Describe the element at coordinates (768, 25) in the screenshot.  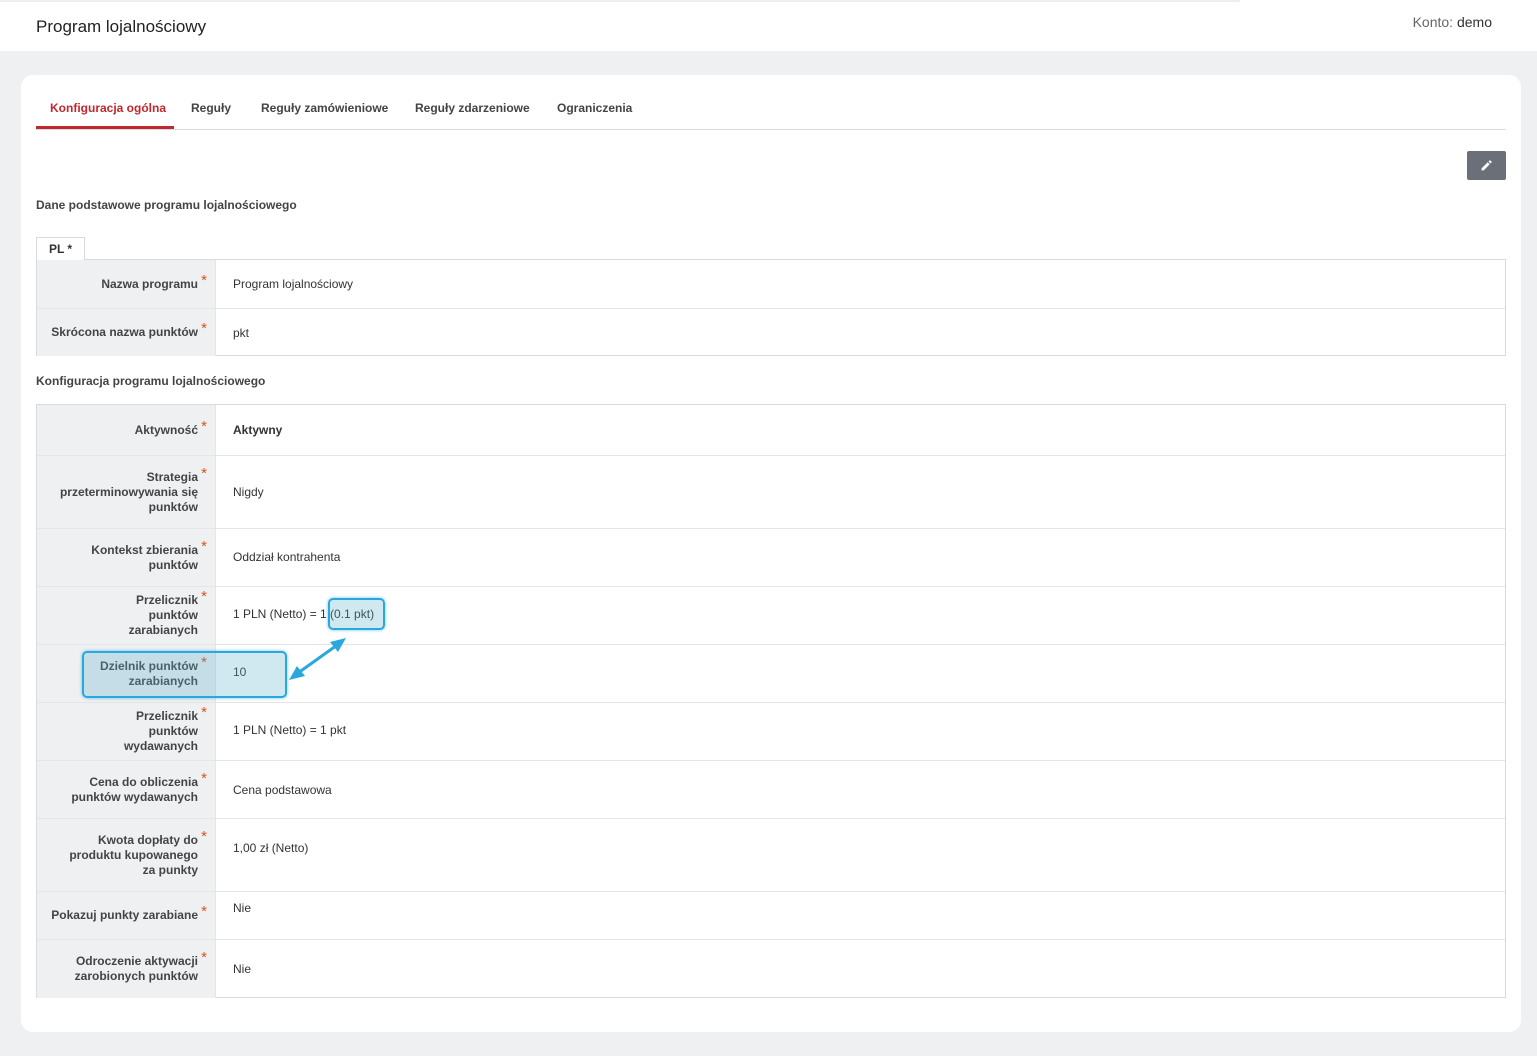
I see `top-bar: Program lojalnościowy Konto: demo` at that location.